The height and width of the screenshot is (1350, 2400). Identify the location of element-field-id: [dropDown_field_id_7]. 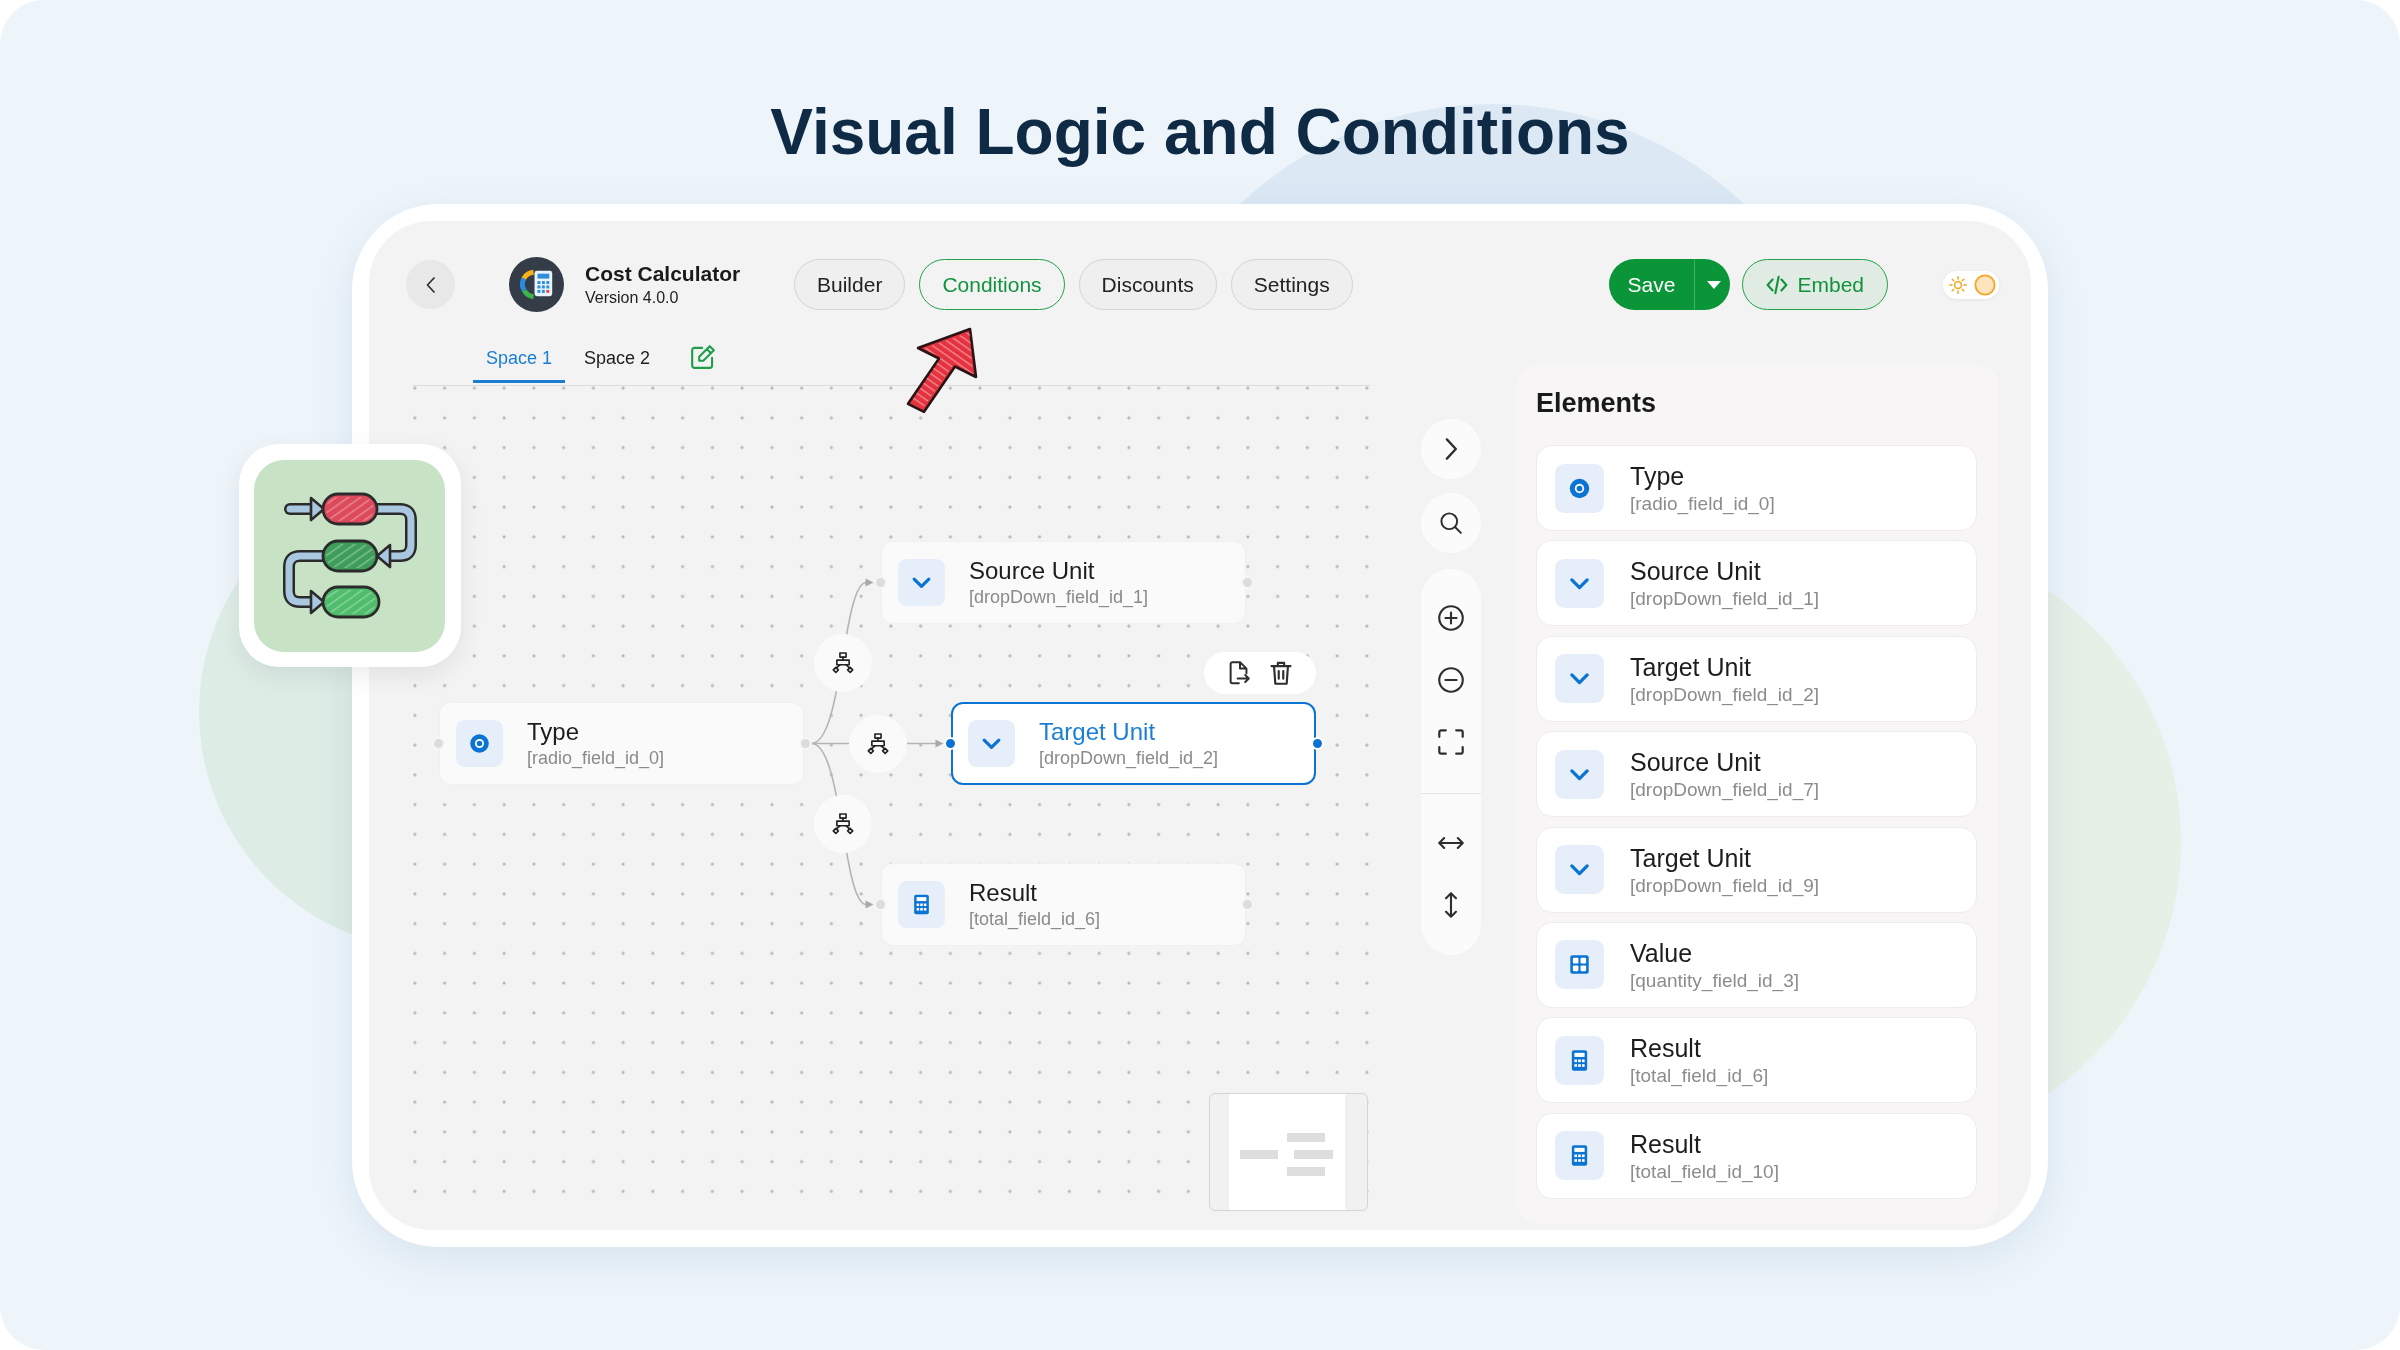
(1725, 790).